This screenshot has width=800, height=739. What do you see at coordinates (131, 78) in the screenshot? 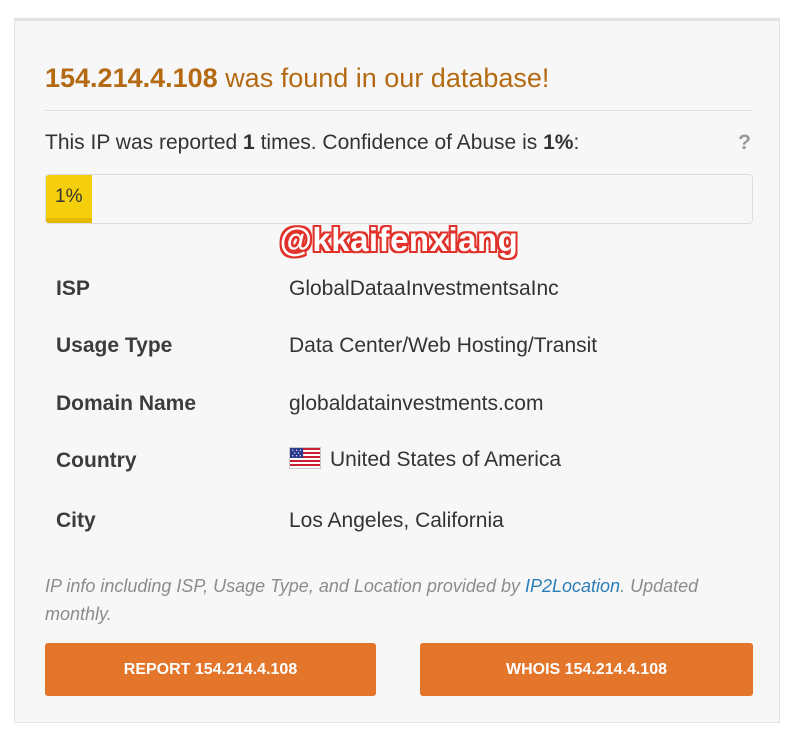
I see `ip-address: 154.214.4.108` at bounding box center [131, 78].